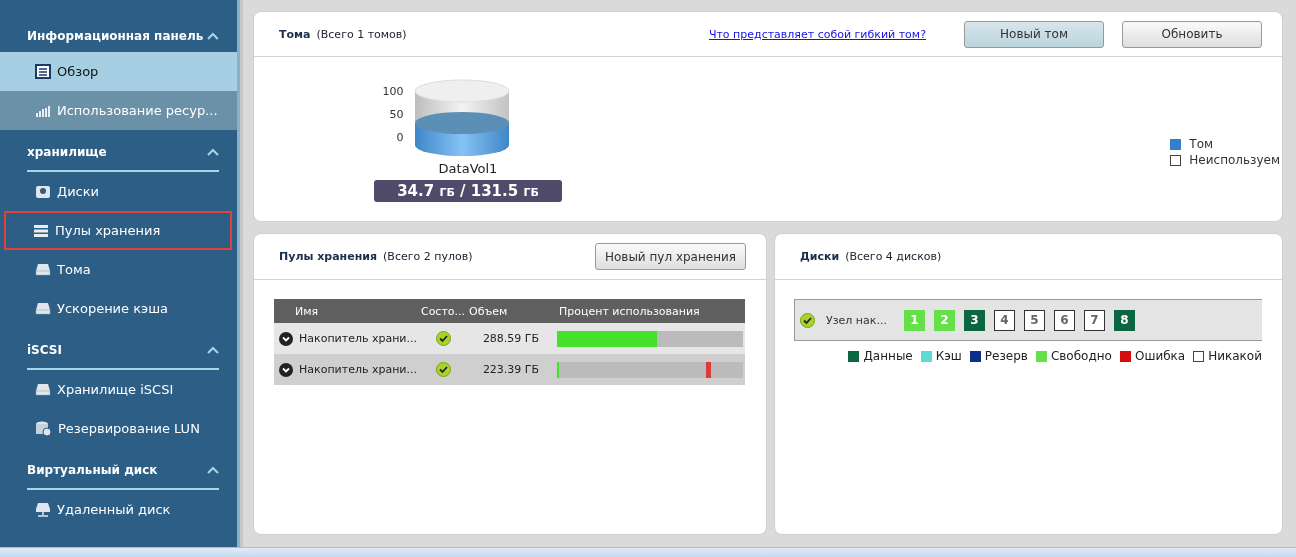 The image size is (1296, 557). Describe the element at coordinates (1034, 320) in the screenshot. I see `disk-bay: 5` at that location.